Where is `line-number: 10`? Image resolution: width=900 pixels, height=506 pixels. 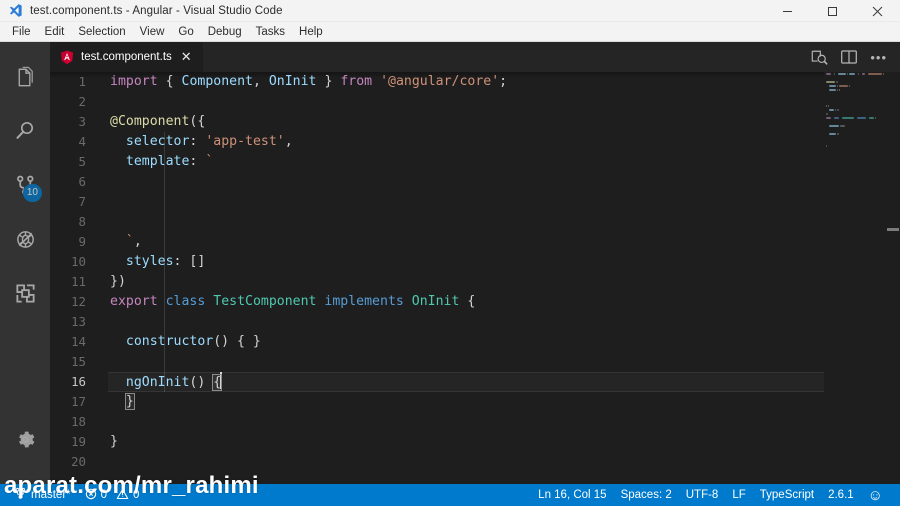
line-number: 10 is located at coordinates (78, 261).